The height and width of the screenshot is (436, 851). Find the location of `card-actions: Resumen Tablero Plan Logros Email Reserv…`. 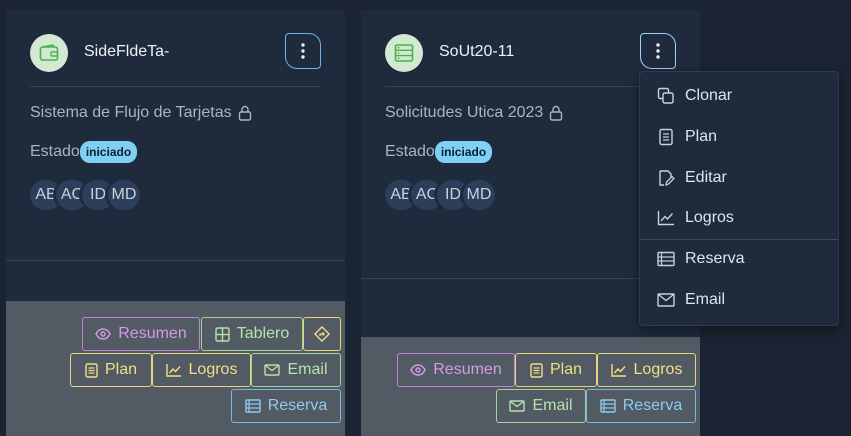

card-actions: Resumen Tablero Plan Logros Email Reserv… is located at coordinates (175, 368).